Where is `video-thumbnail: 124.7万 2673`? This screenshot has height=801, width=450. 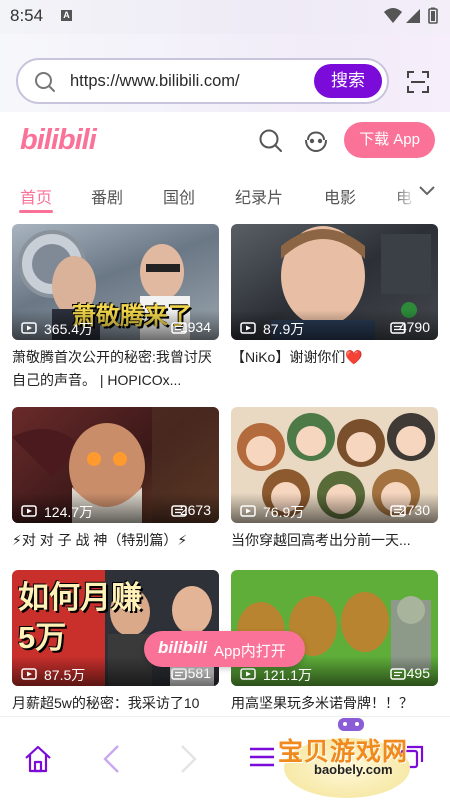 video-thumbnail: 124.7万 2673 is located at coordinates (115, 465).